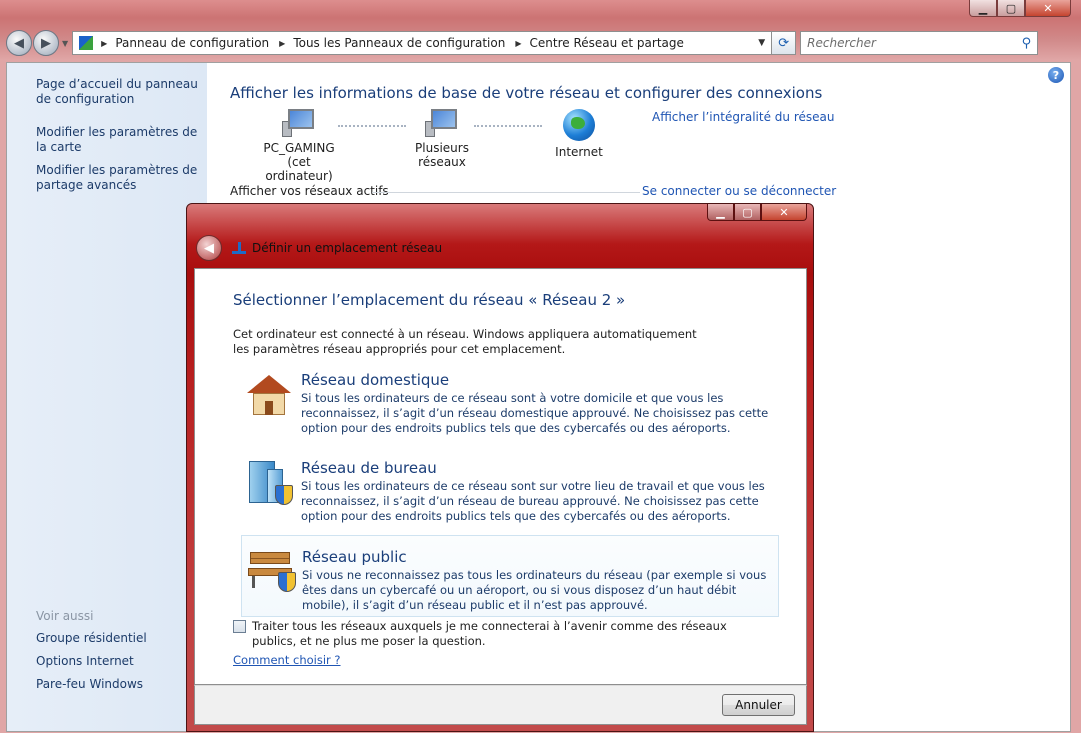 The width and height of the screenshot is (1081, 733). What do you see at coordinates (118, 140) in the screenshot?
I see `sidebar-link-adapter-settings: Modifier les paramètres de la carte` at bounding box center [118, 140].